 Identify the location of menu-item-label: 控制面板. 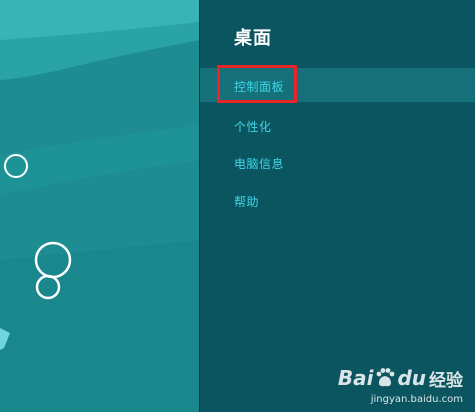
(259, 87).